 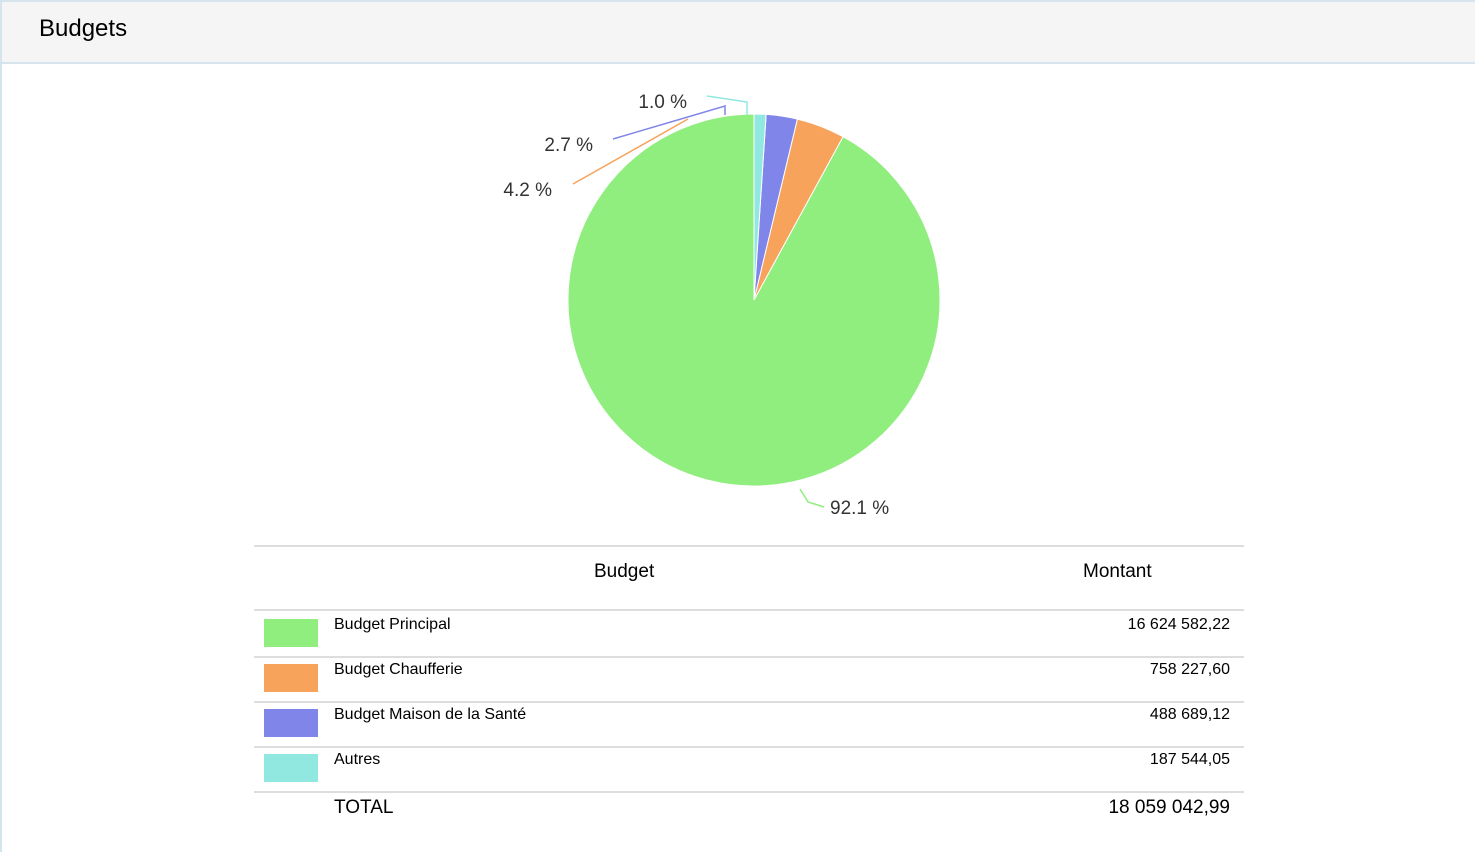 What do you see at coordinates (749, 578) in the screenshot?
I see `table-header-row: Budget Montant` at bounding box center [749, 578].